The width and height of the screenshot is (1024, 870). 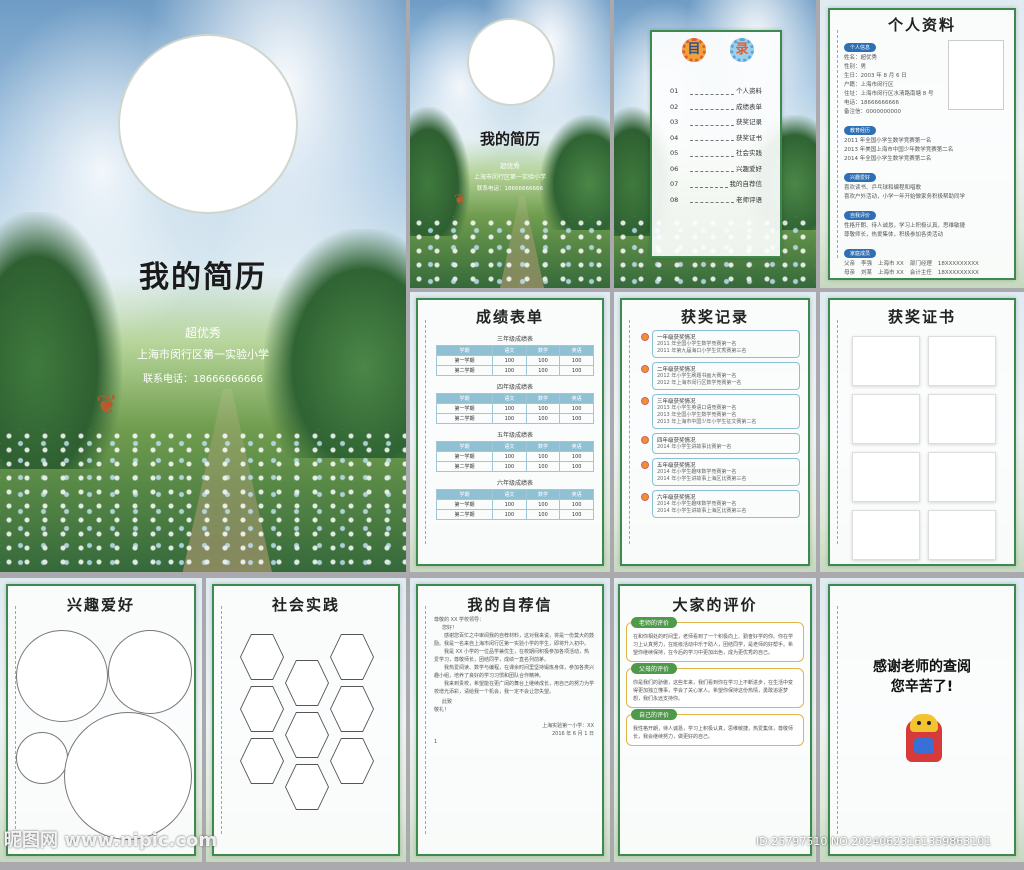 I want to click on thanks-card: 感谢老师的查阅 您辛苦了!, so click(x=922, y=720).